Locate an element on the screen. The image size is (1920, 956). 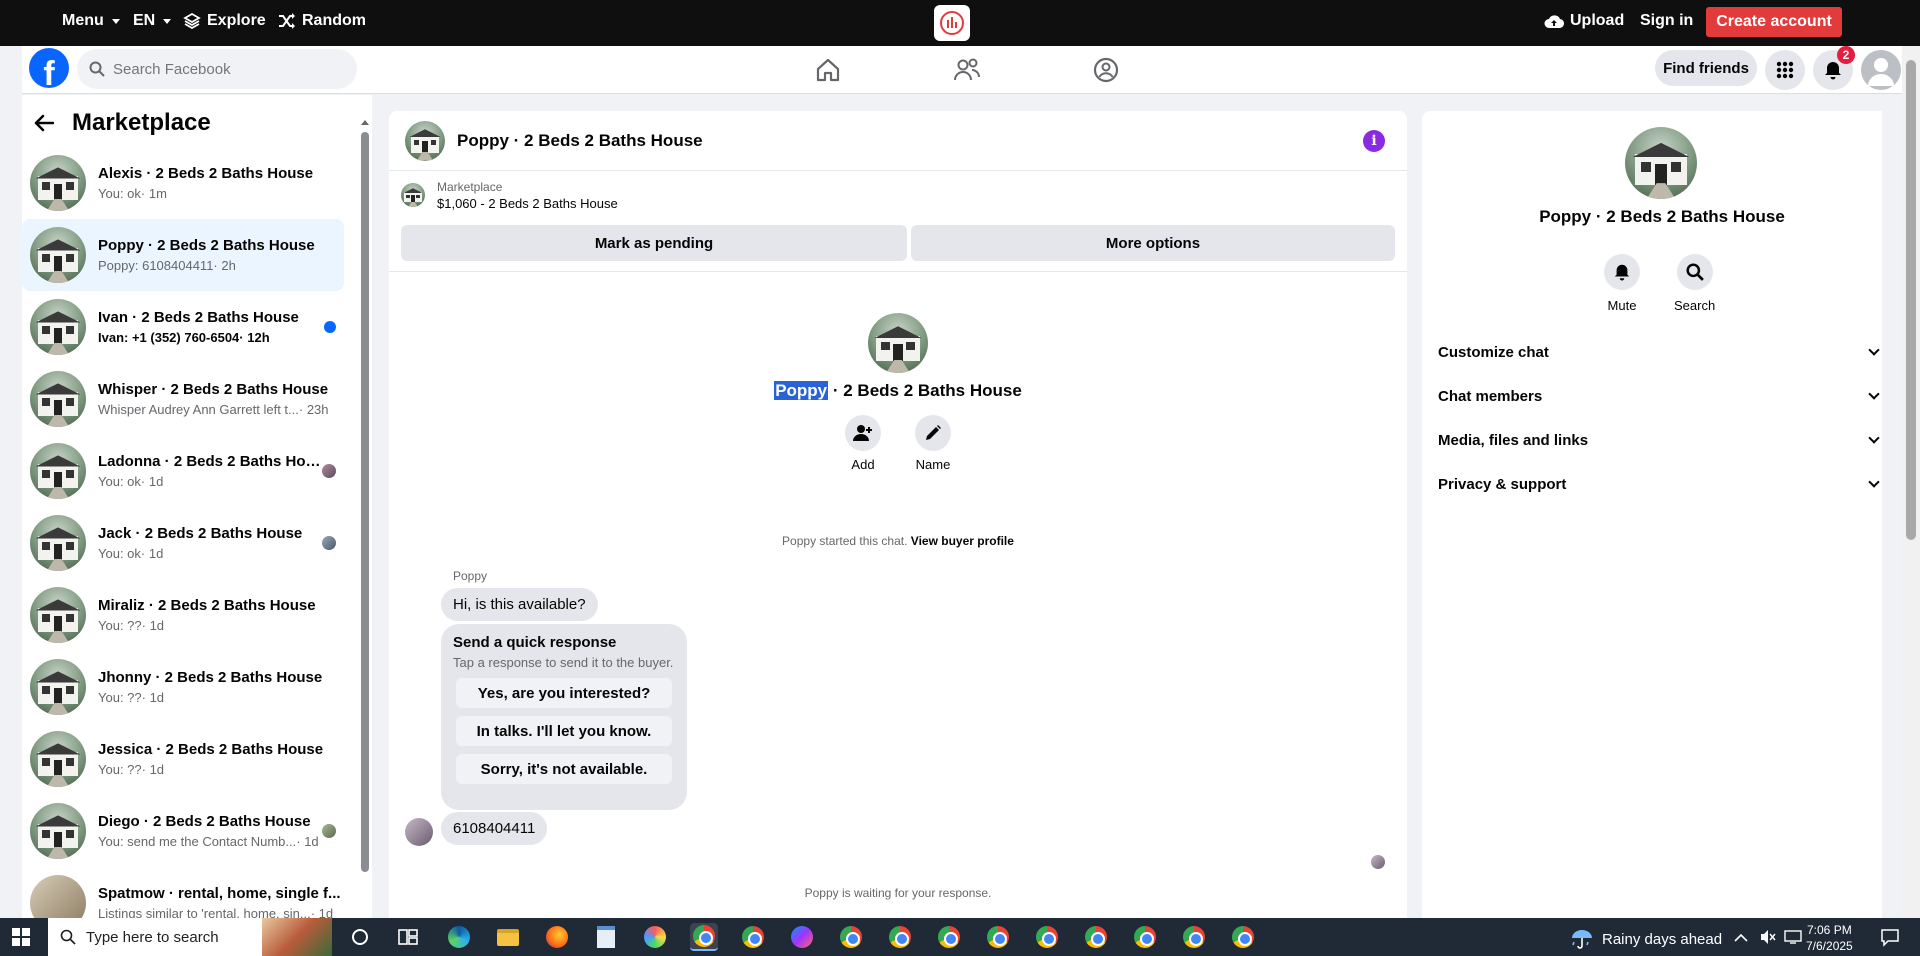
media-files-section: Media, files and links is located at coordinates (1660, 440).